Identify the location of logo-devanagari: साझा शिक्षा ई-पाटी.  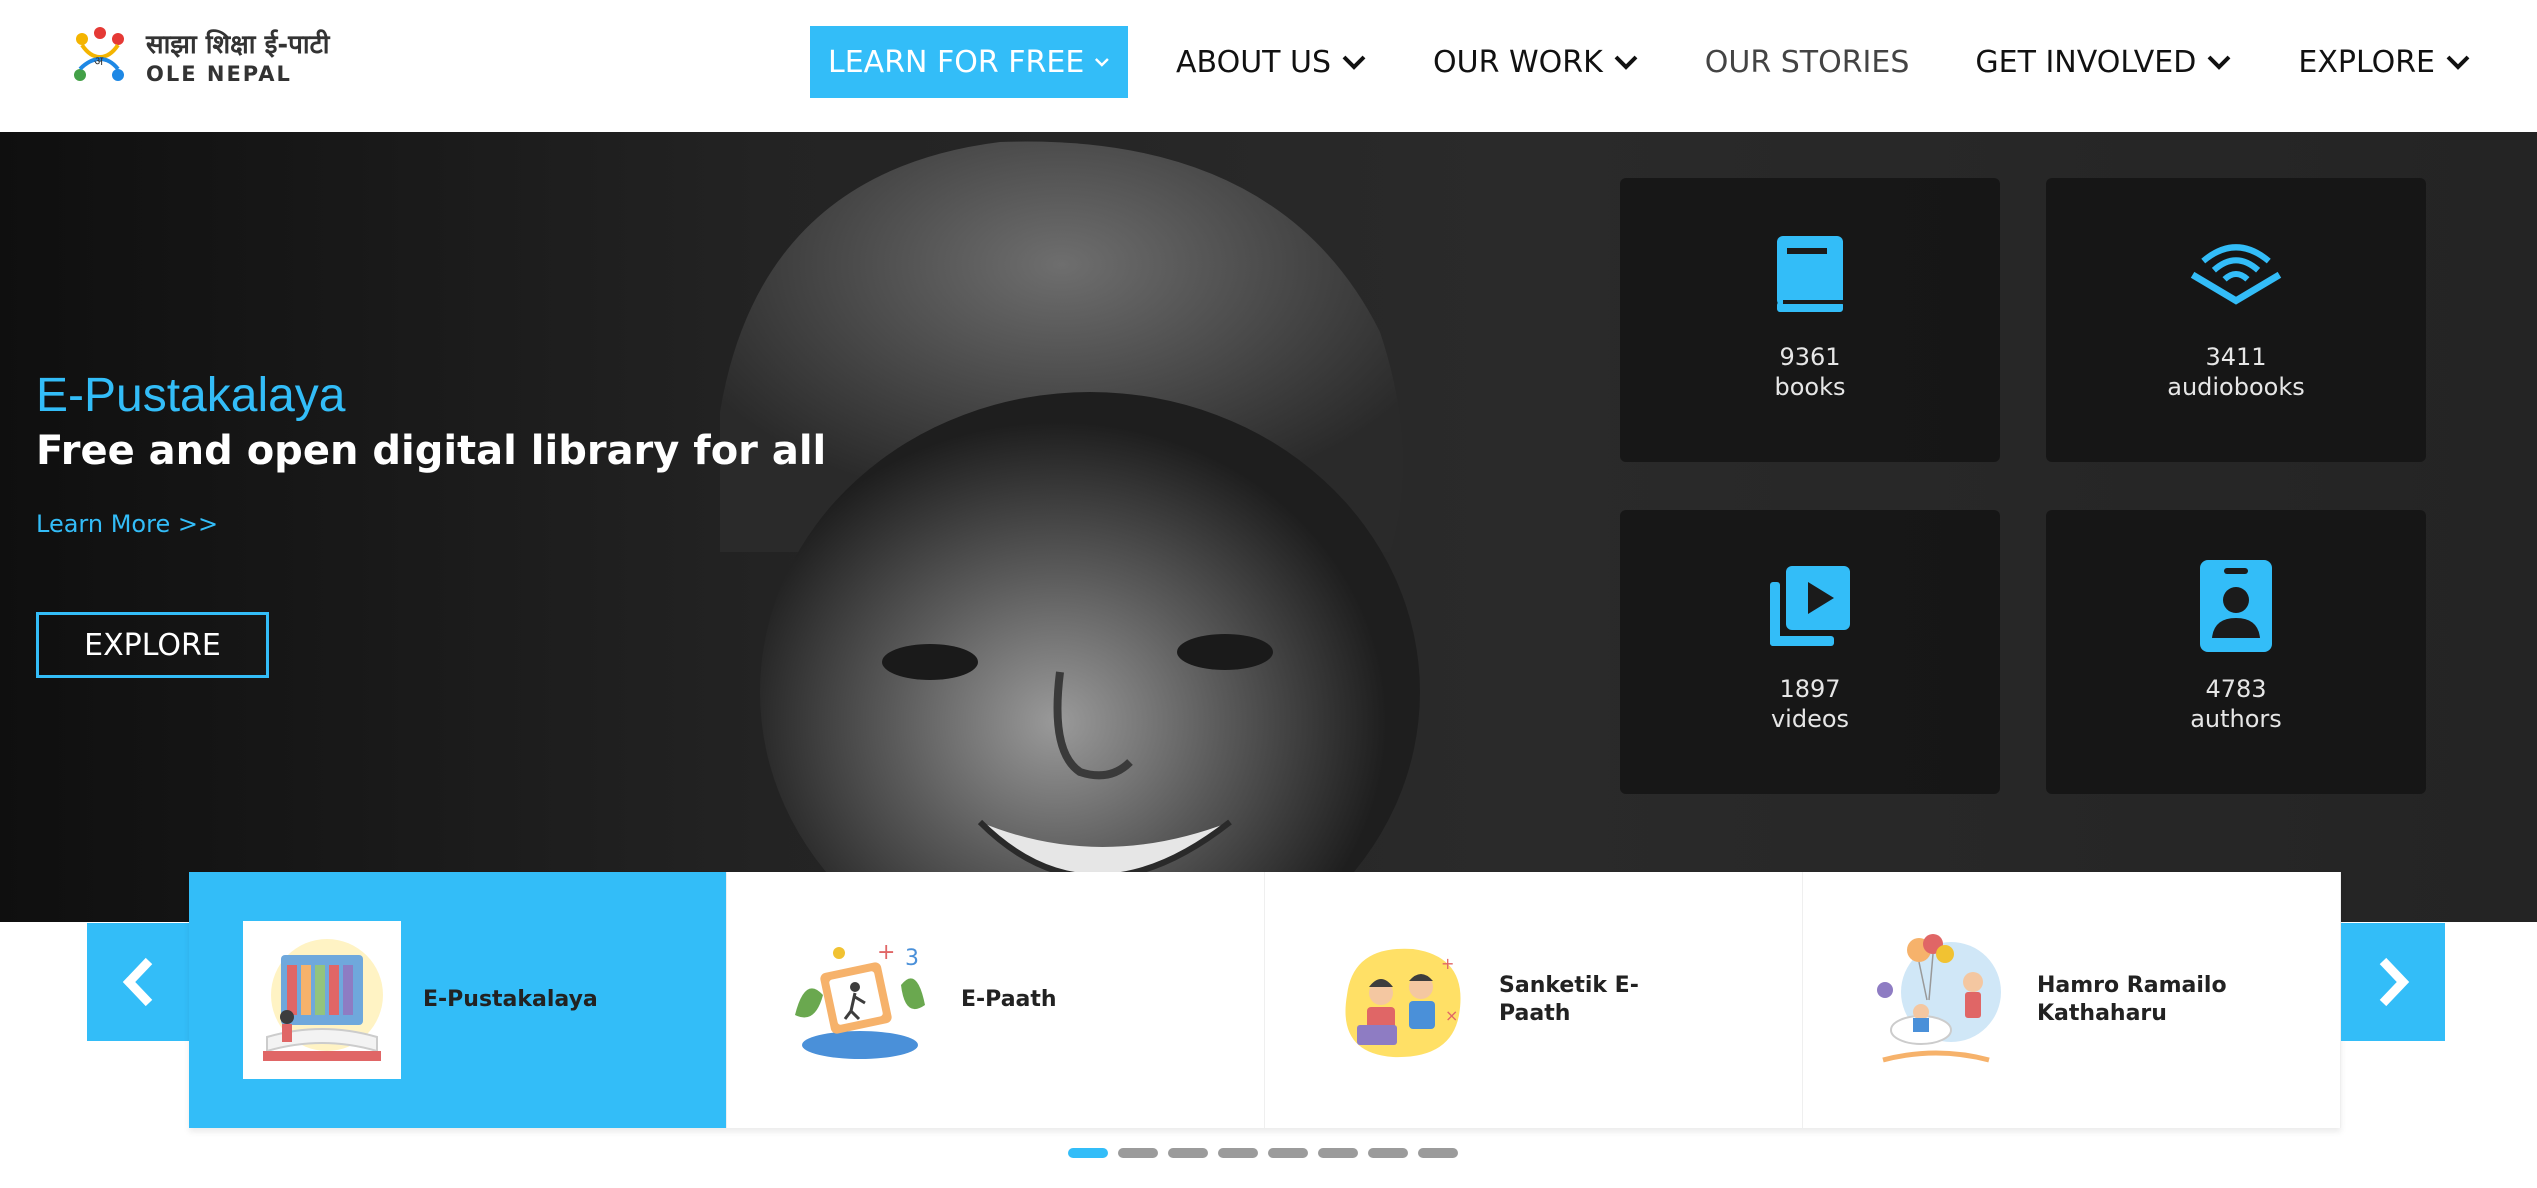
(238, 45).